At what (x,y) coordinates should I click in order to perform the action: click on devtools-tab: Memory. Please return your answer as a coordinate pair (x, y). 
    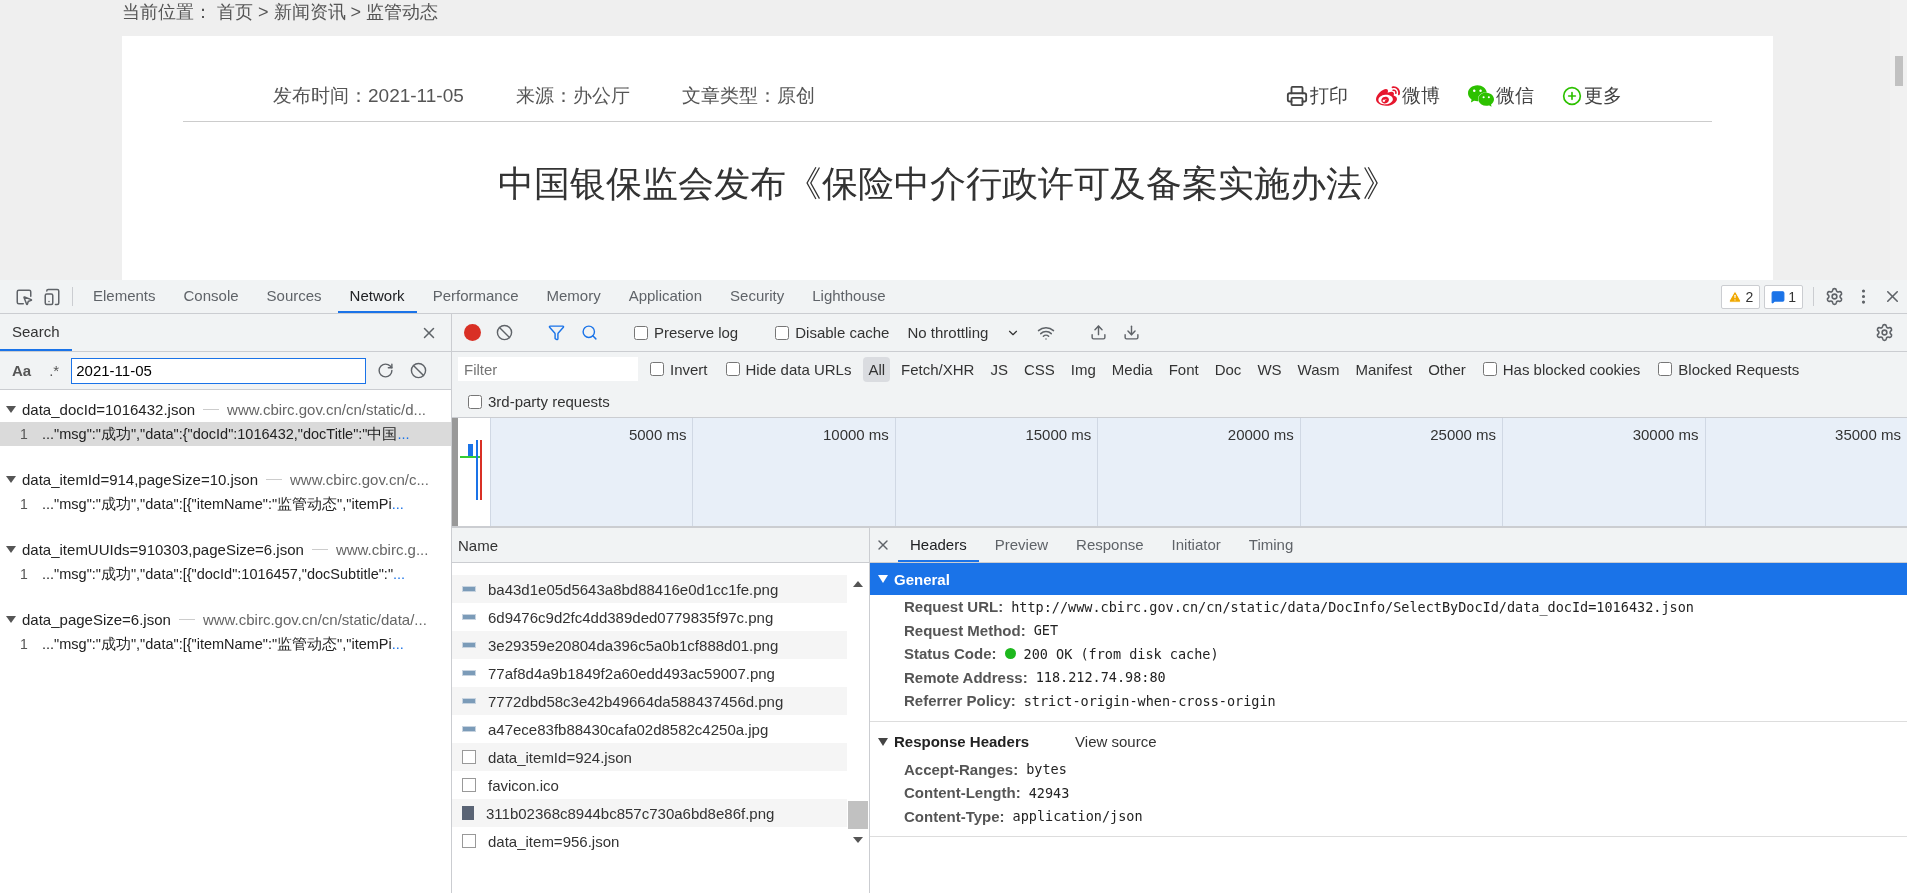
    Looking at the image, I should click on (573, 296).